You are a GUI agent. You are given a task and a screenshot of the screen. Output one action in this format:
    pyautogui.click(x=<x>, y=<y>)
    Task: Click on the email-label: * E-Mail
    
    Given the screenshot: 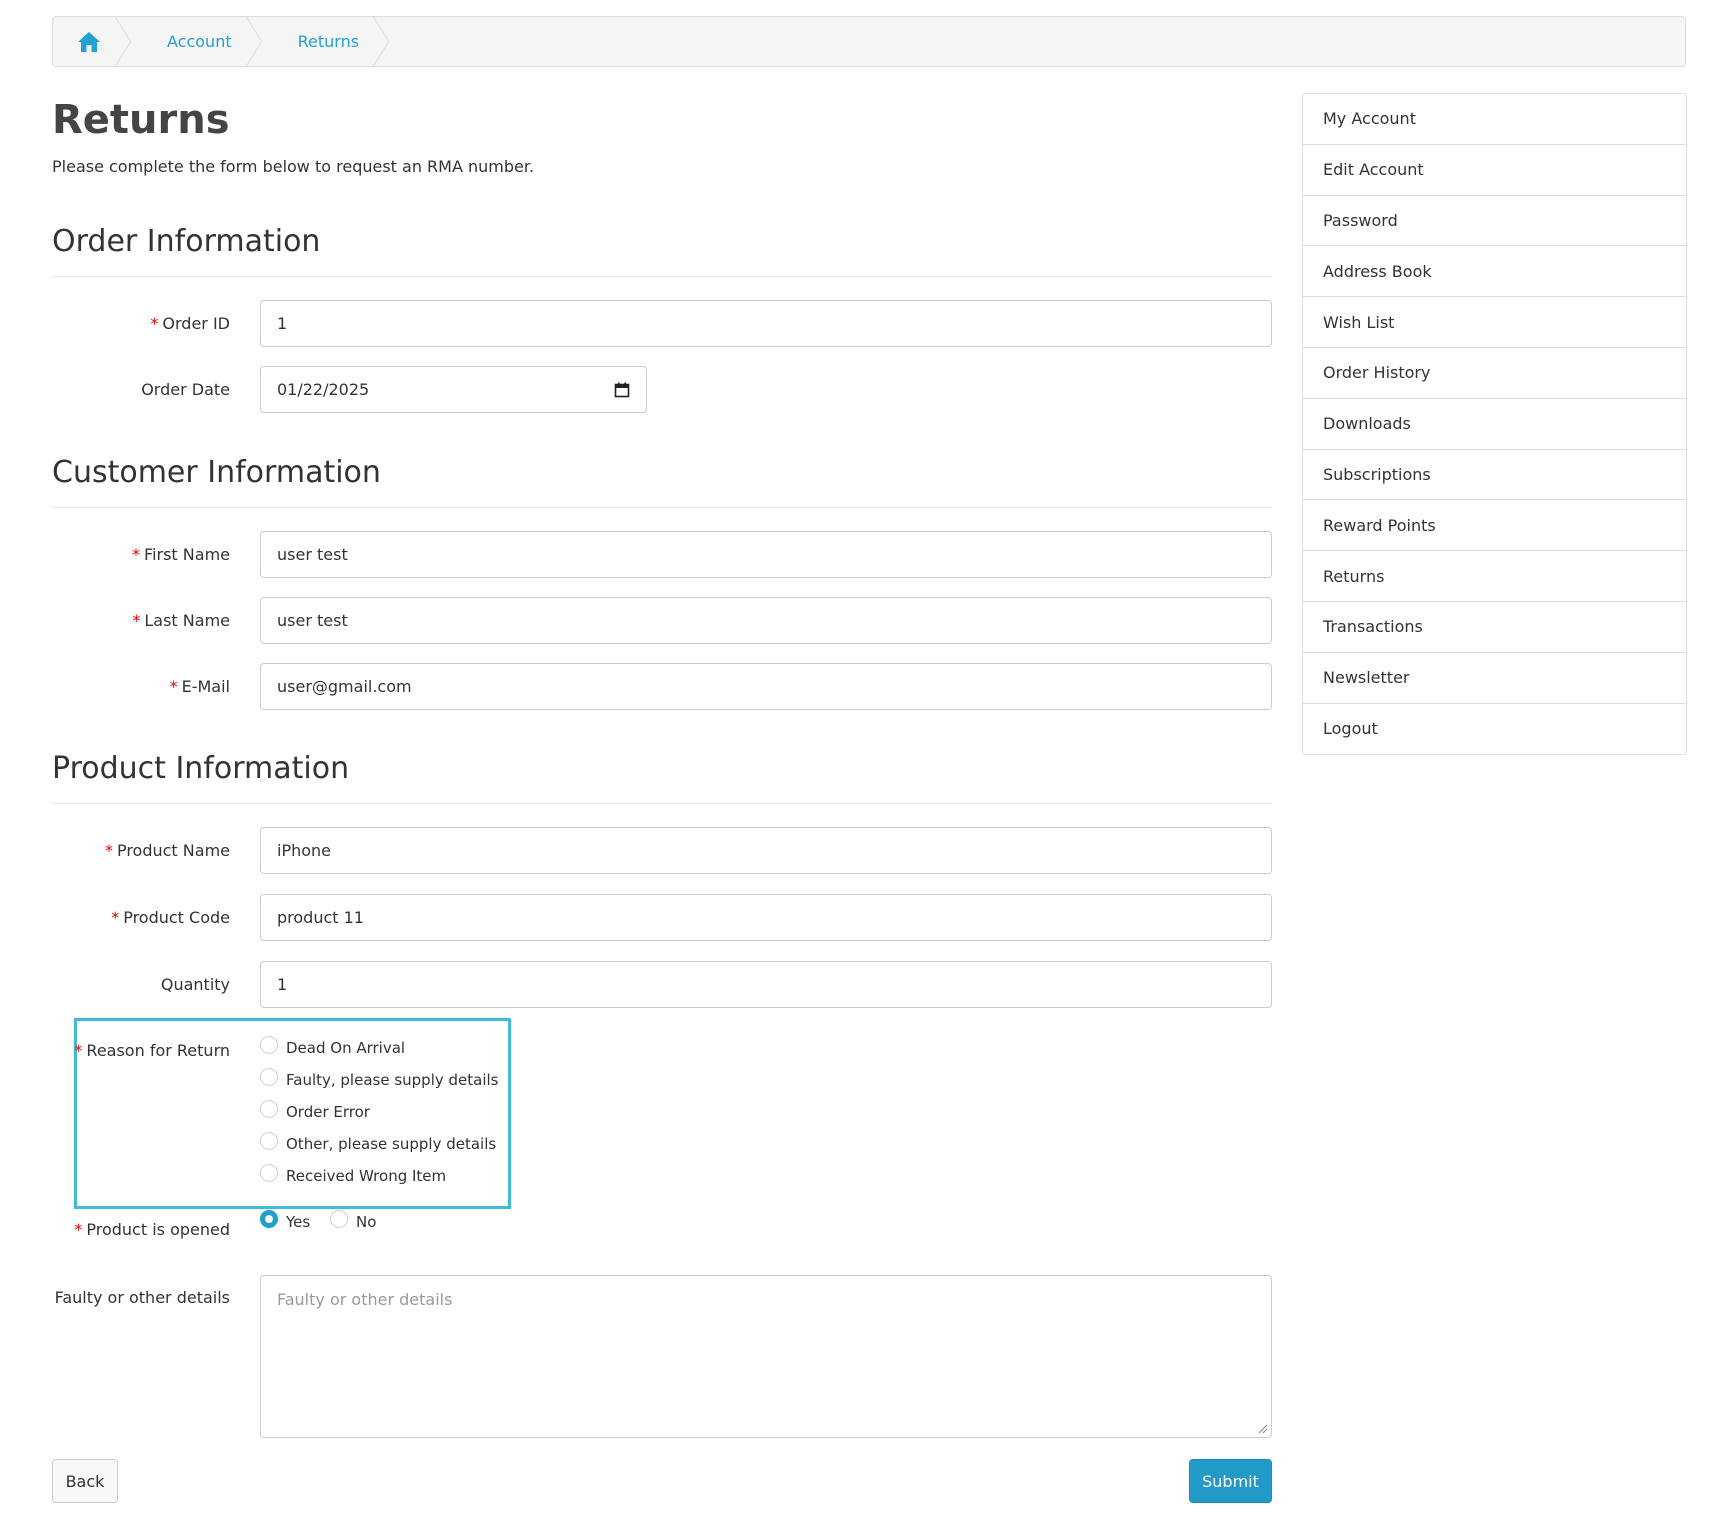 What is the action you would take?
    pyautogui.click(x=199, y=686)
    